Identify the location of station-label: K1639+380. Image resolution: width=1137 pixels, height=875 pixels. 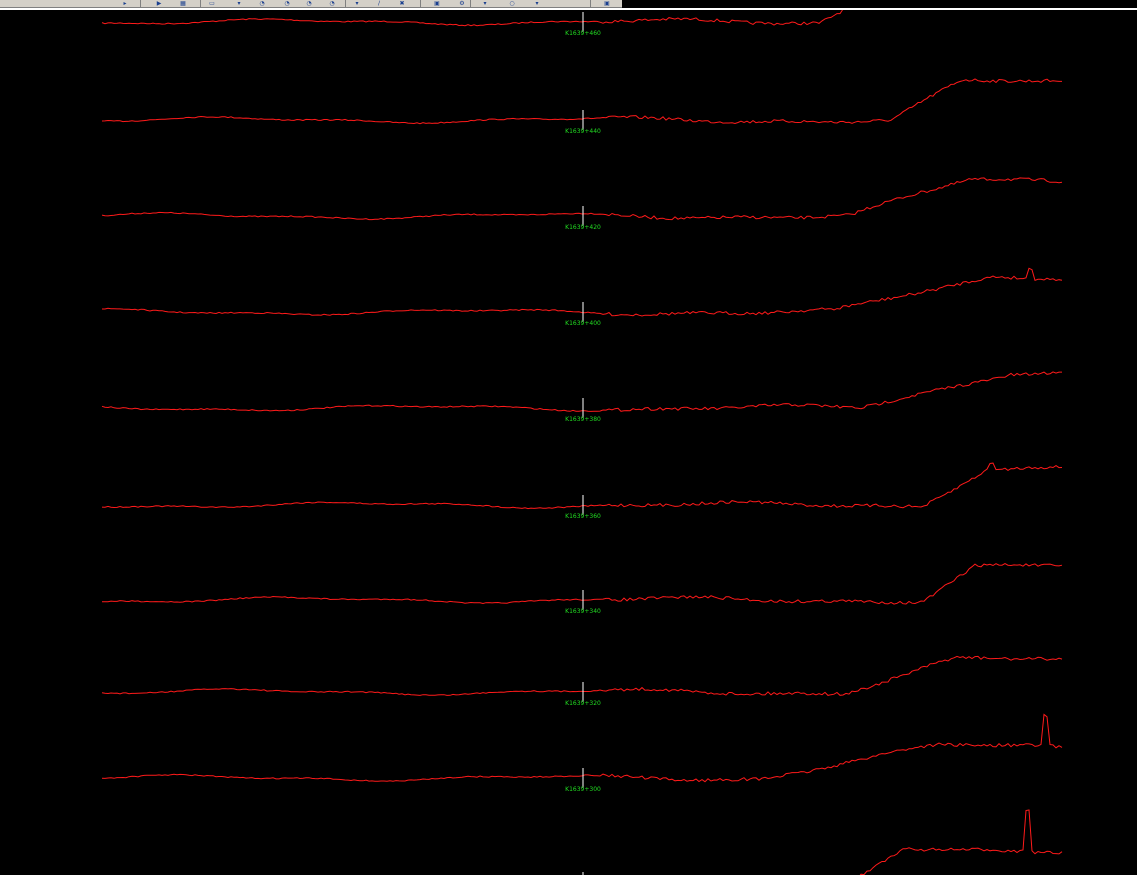
(583, 419).